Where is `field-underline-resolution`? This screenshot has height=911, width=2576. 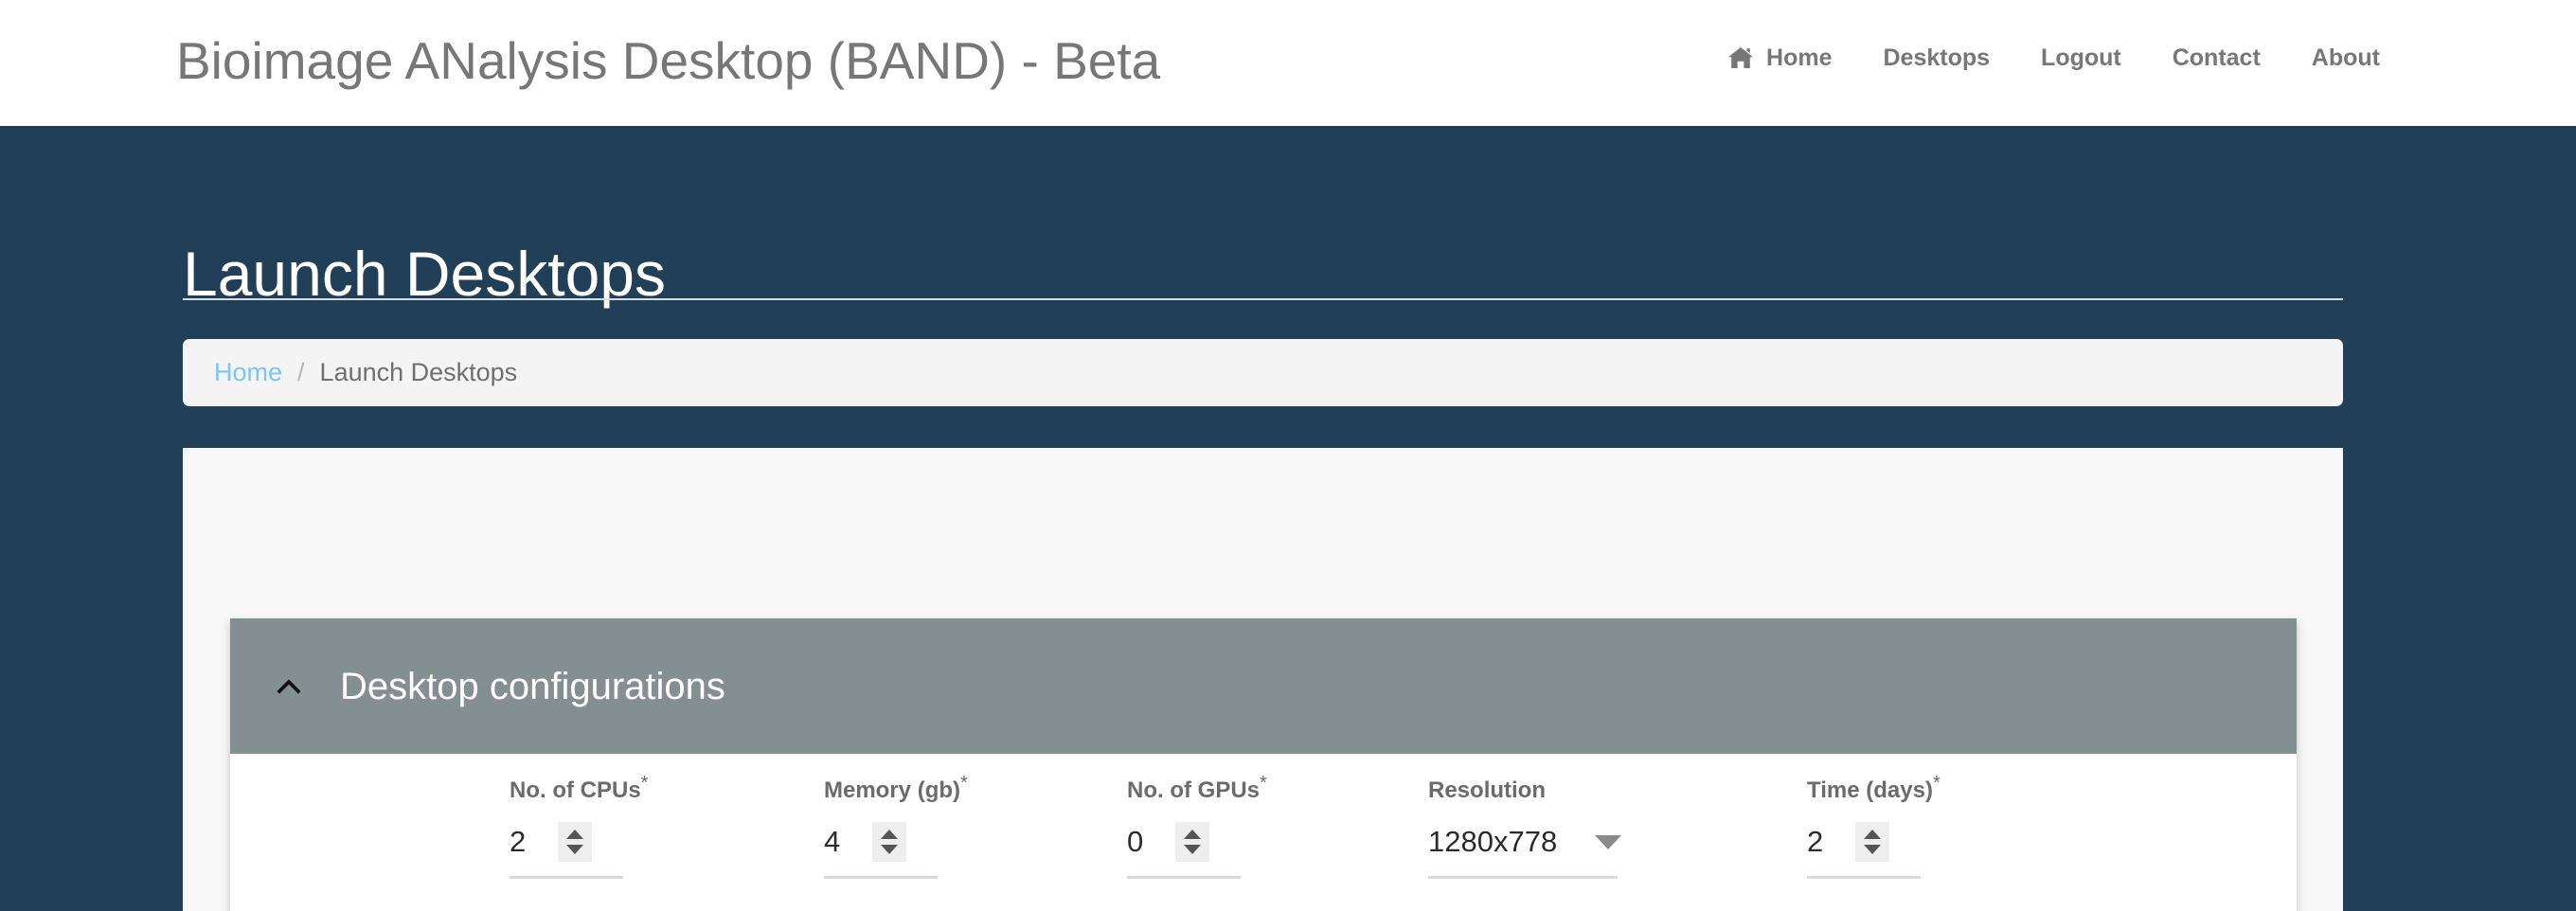
field-underline-resolution is located at coordinates (1523, 877).